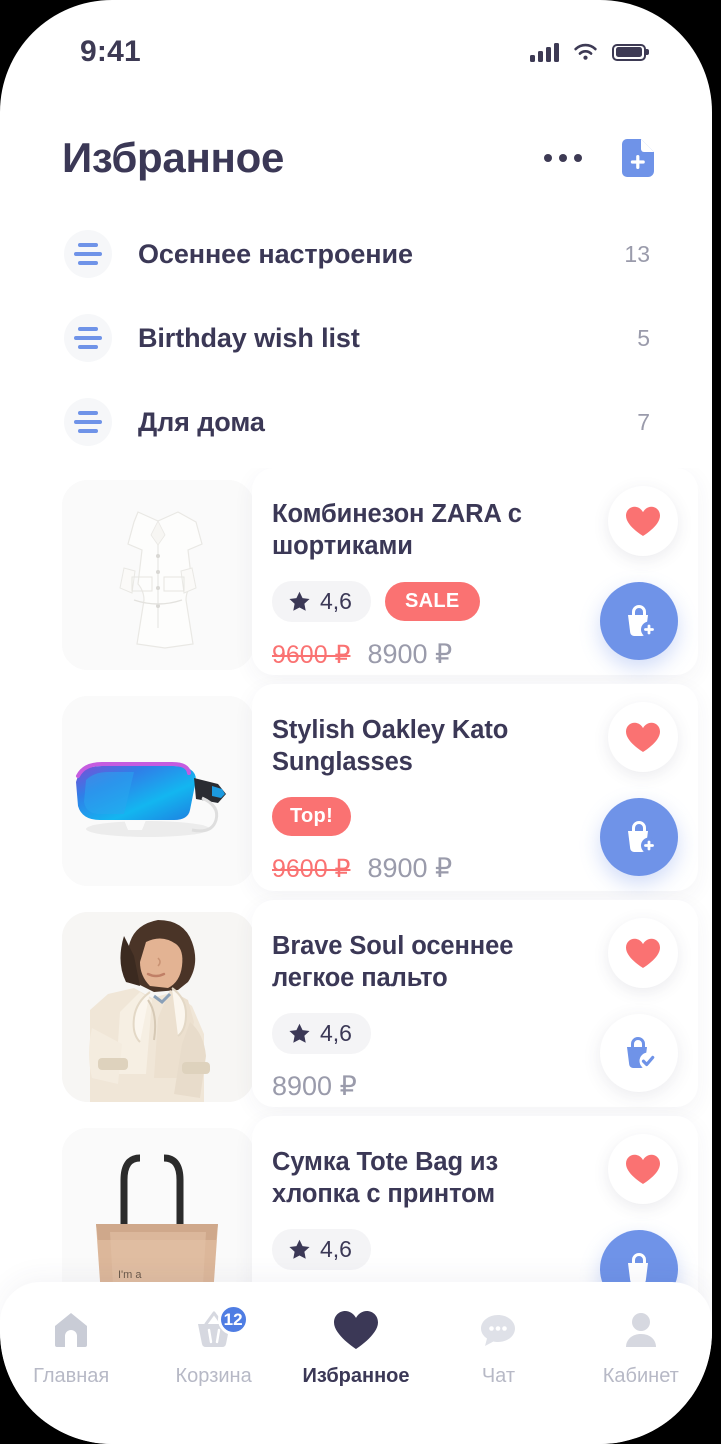  I want to click on home-icon, so click(71, 1330).